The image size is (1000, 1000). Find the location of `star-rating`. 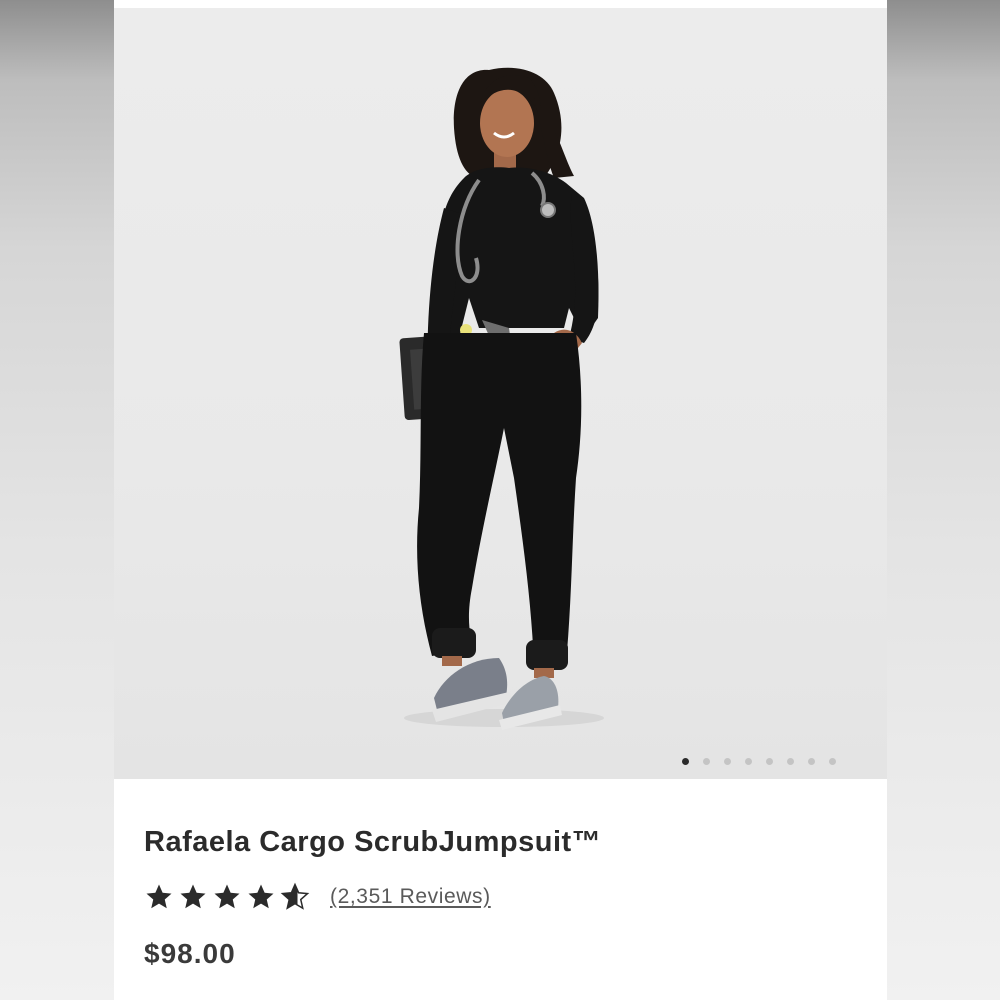

star-rating is located at coordinates (227, 897).